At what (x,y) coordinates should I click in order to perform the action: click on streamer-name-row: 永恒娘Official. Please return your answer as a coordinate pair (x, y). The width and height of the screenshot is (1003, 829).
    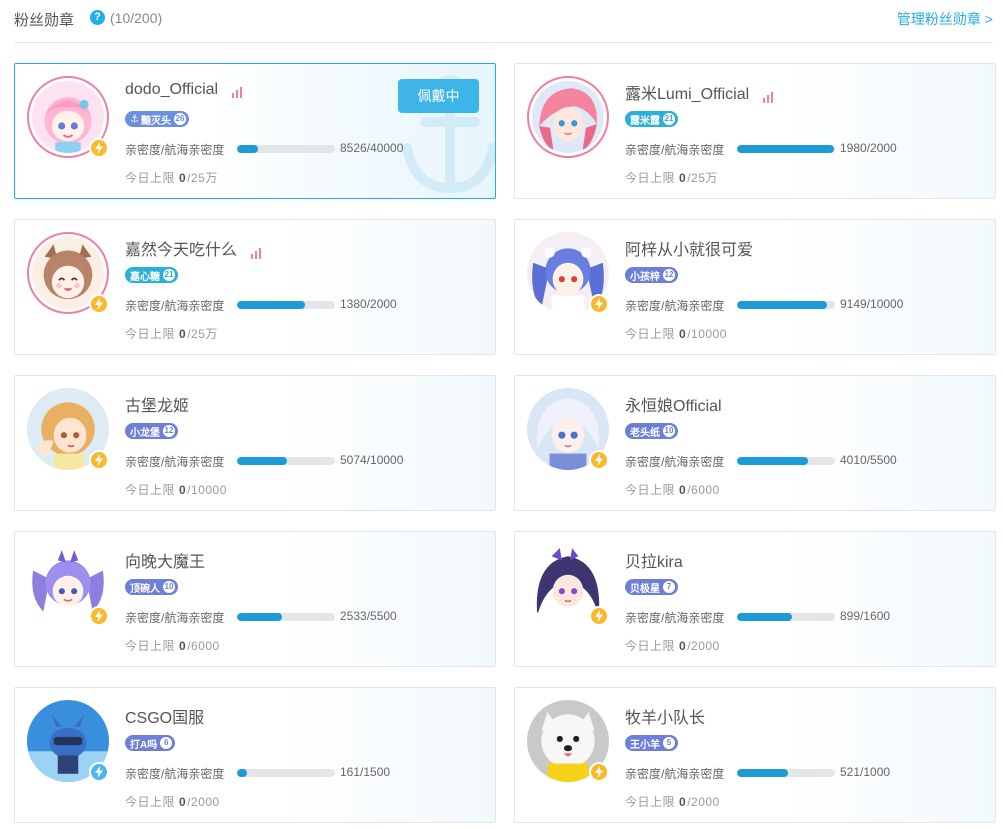
    Looking at the image, I should click on (673, 404).